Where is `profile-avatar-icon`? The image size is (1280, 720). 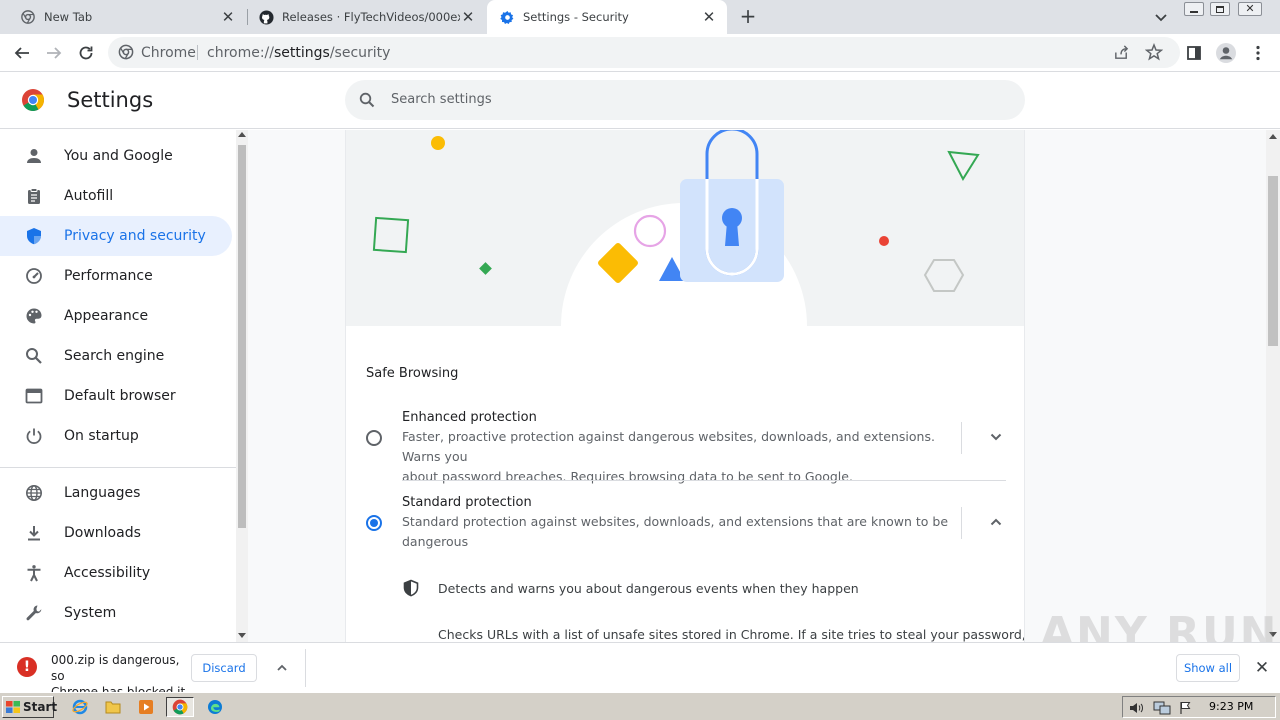
profile-avatar-icon is located at coordinates (1226, 53).